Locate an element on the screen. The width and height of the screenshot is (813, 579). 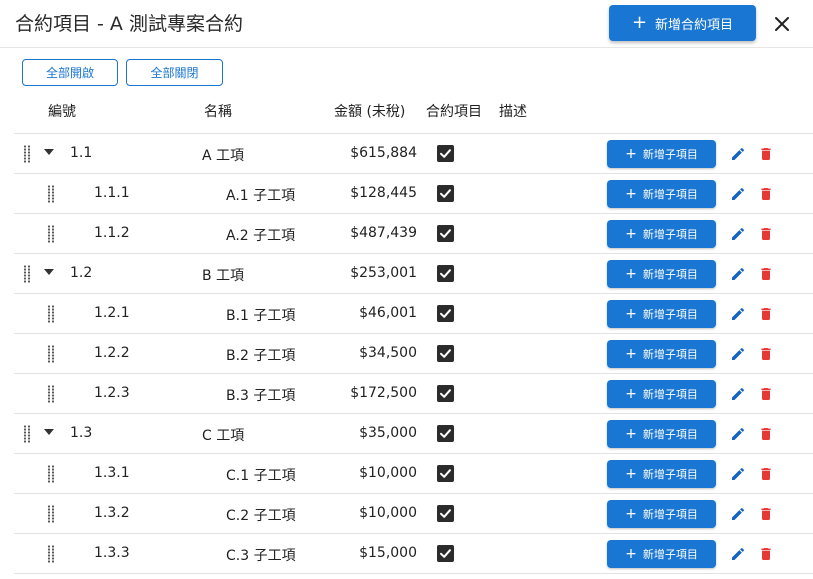
cell-amount: $10,000 is located at coordinates (388, 473).